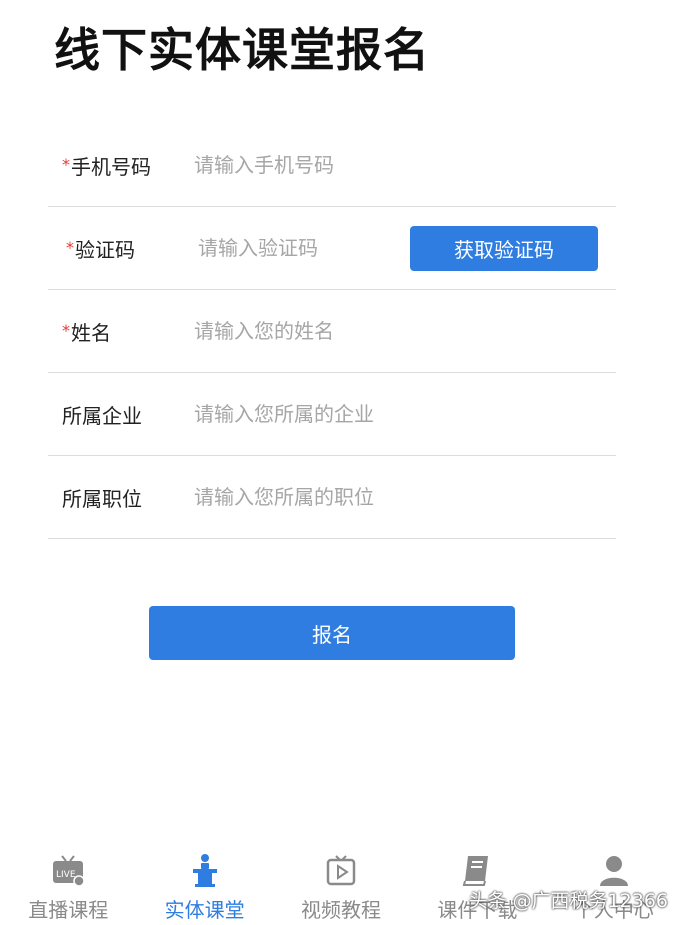 The width and height of the screenshot is (682, 925). I want to click on verification-code-row: *验证码 获取验证码, so click(332, 248).